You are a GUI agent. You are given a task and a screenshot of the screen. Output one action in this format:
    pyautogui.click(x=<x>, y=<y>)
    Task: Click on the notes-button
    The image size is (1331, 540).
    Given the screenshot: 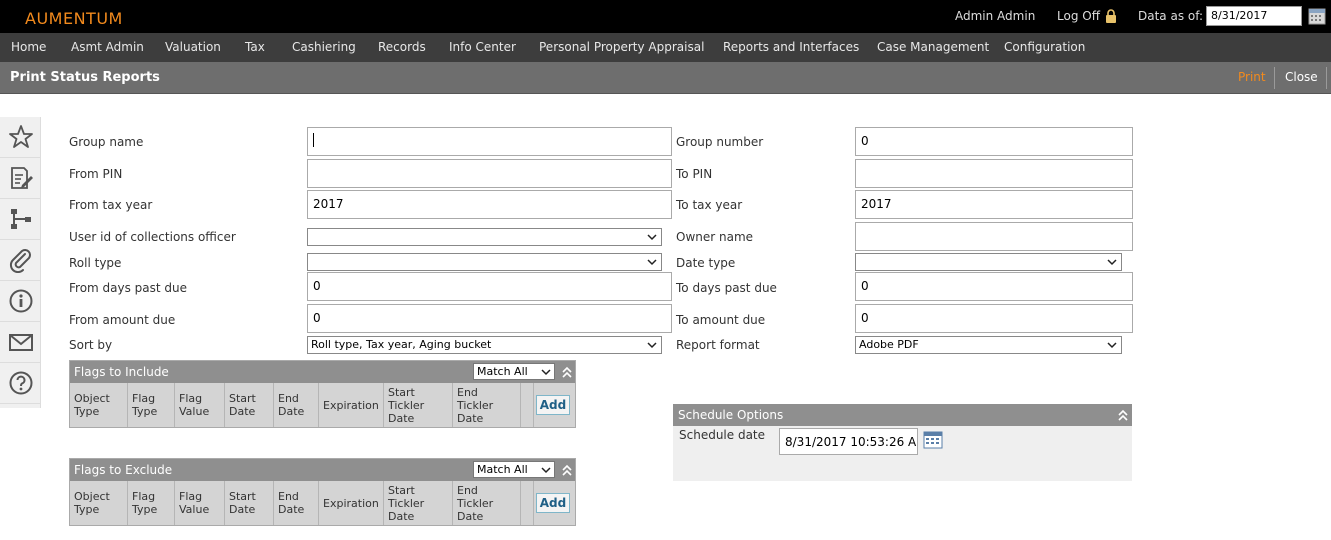 What is the action you would take?
    pyautogui.click(x=20, y=178)
    